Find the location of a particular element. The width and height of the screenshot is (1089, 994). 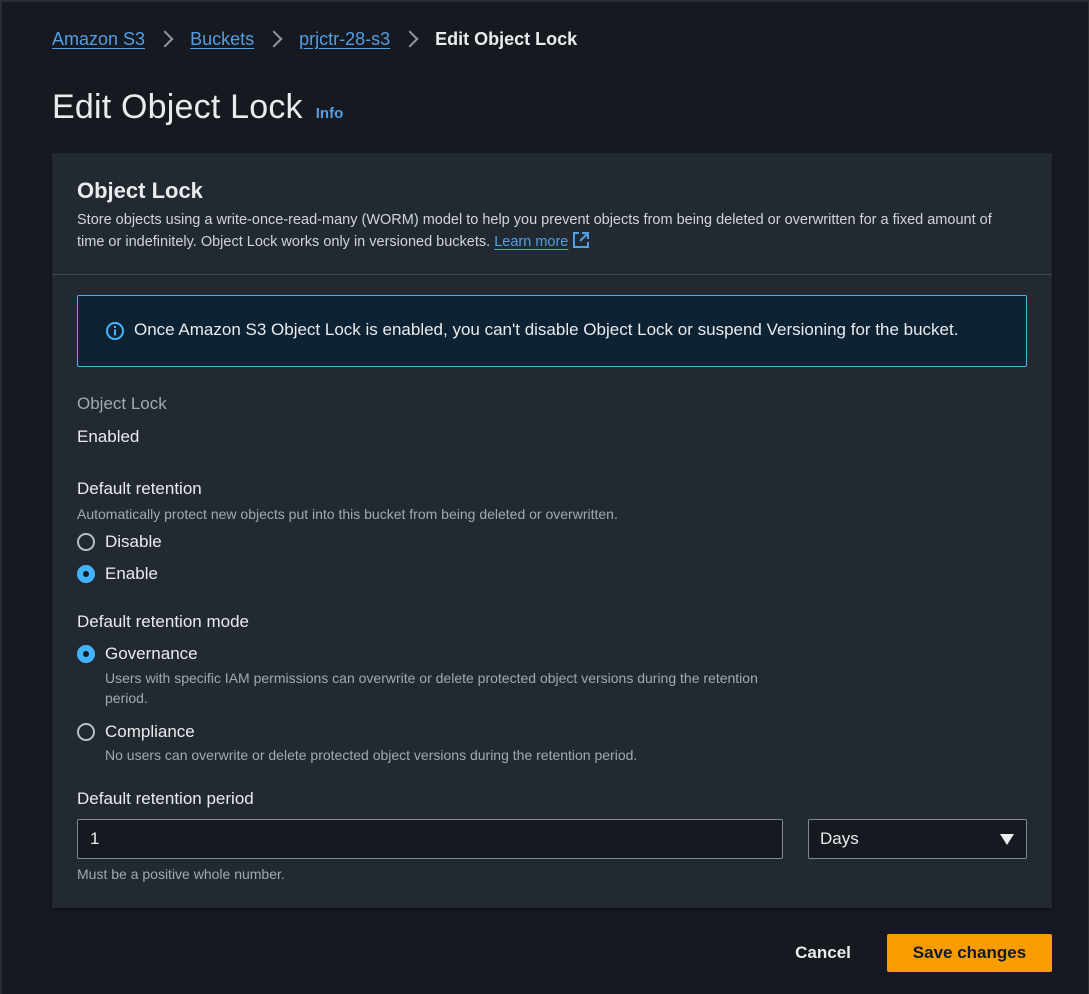

radio-enable-circle is located at coordinates (86, 574).